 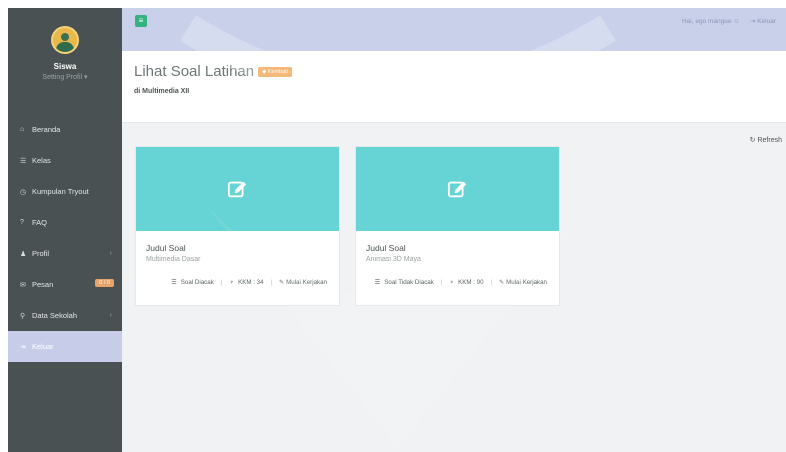 What do you see at coordinates (275, 71) in the screenshot?
I see `back-button: ◆ Kembali` at bounding box center [275, 71].